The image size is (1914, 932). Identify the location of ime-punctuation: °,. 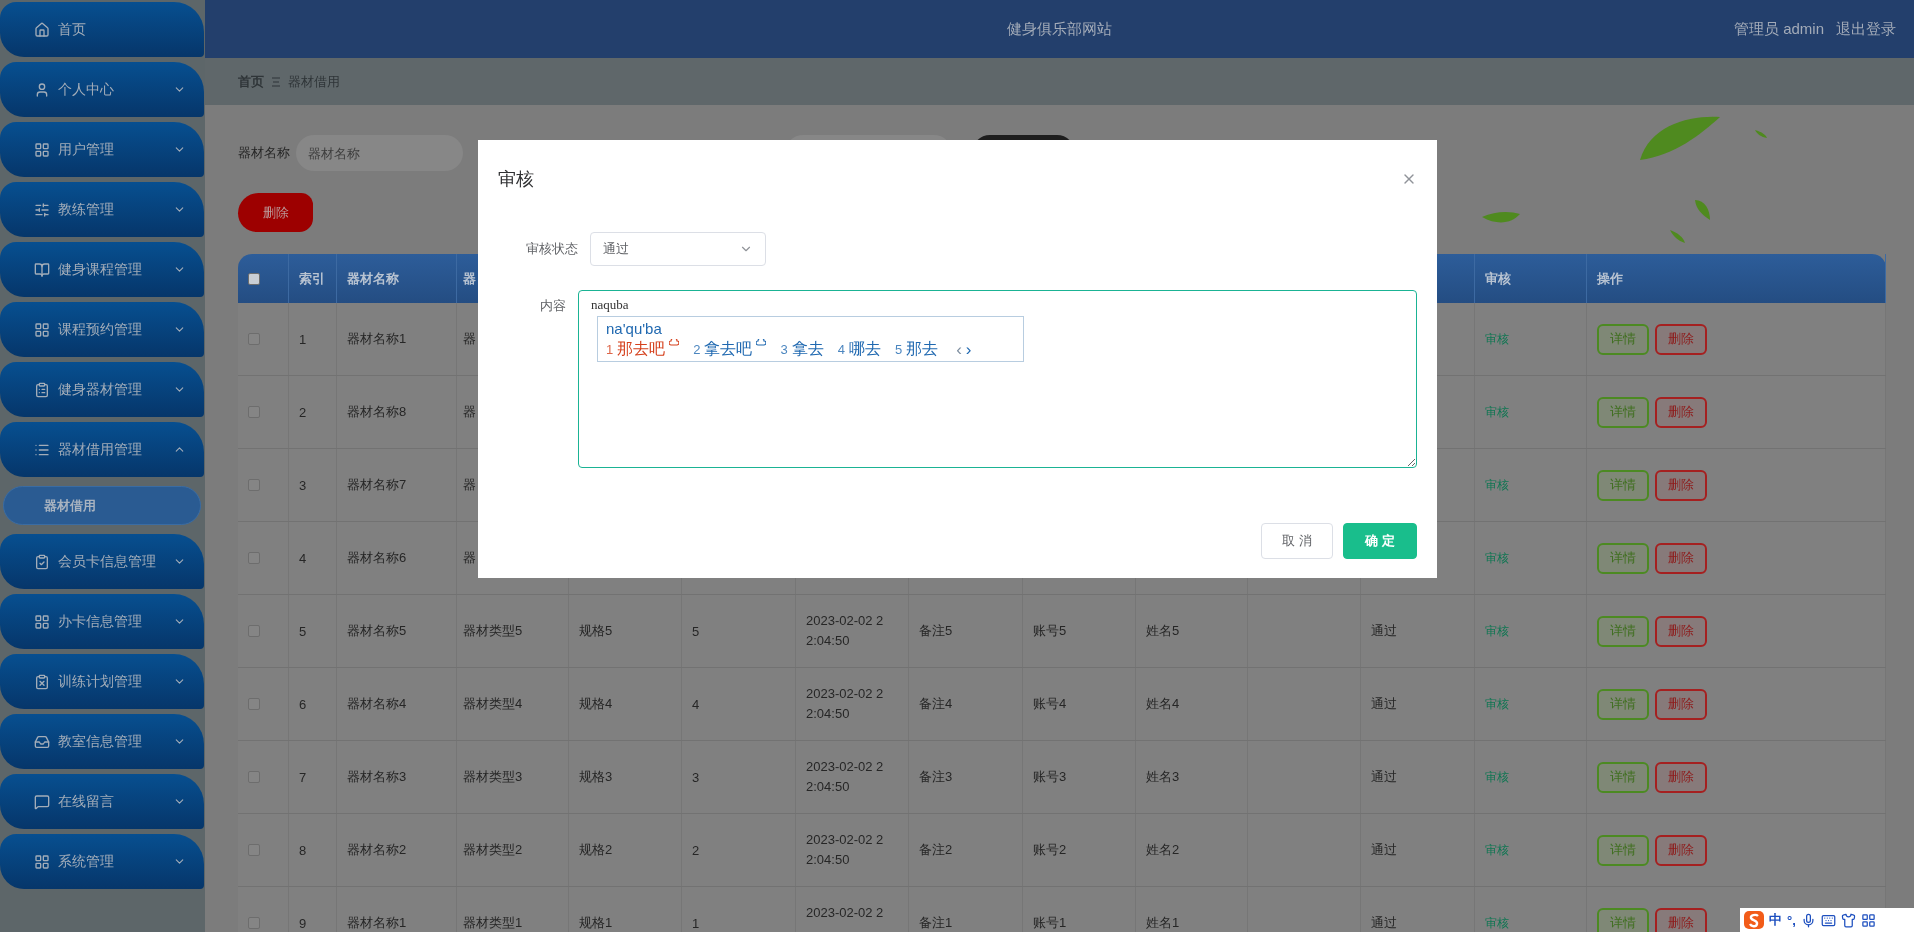
(1791, 920).